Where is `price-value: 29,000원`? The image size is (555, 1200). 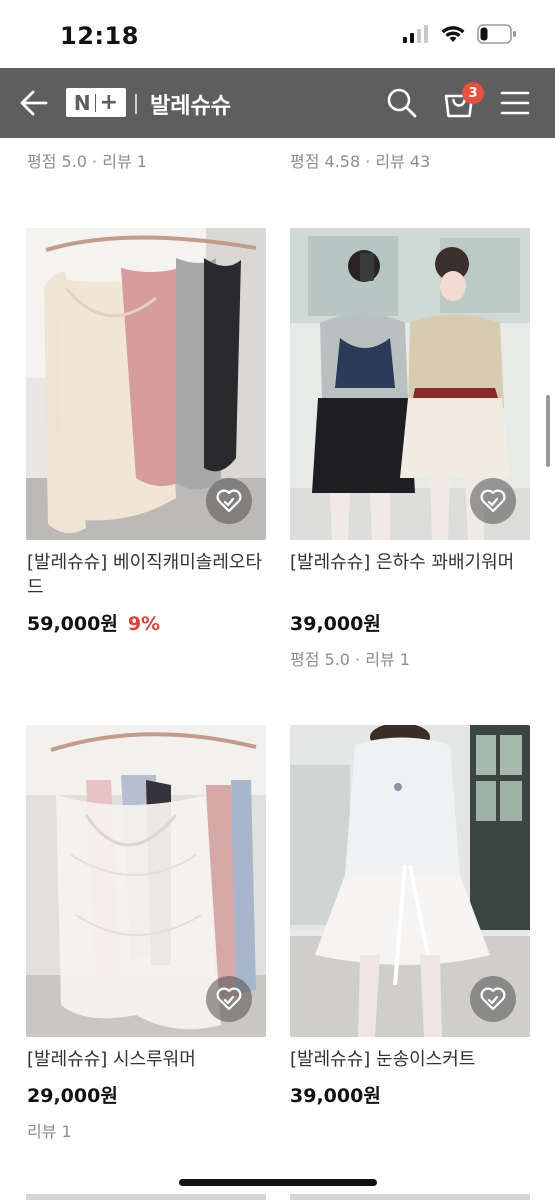 price-value: 29,000원 is located at coordinates (72, 1096).